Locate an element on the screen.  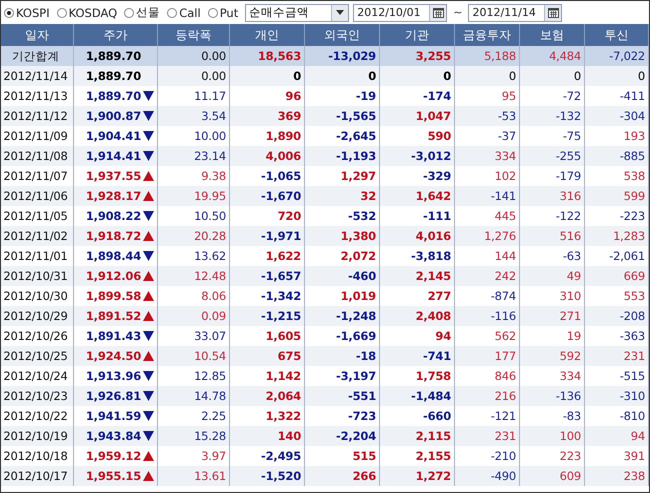
caret-icon is located at coordinates (340, 12).